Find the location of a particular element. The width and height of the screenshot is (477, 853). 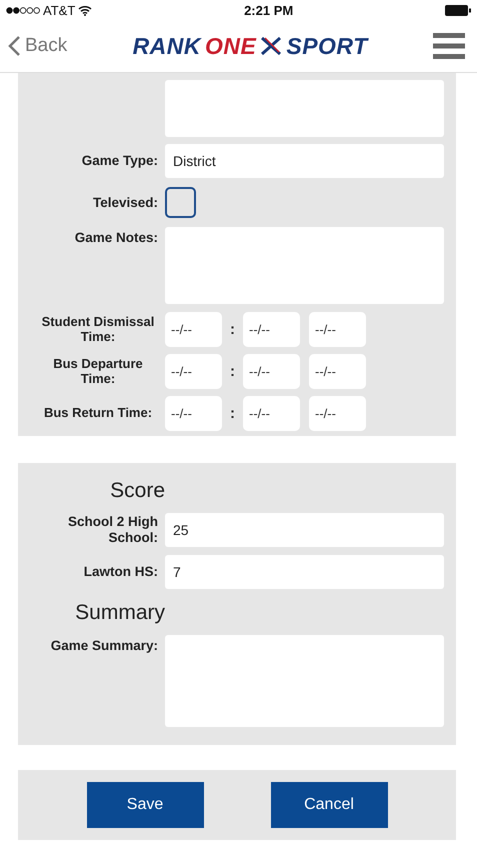

field-label: Game Type: is located at coordinates (119, 161).